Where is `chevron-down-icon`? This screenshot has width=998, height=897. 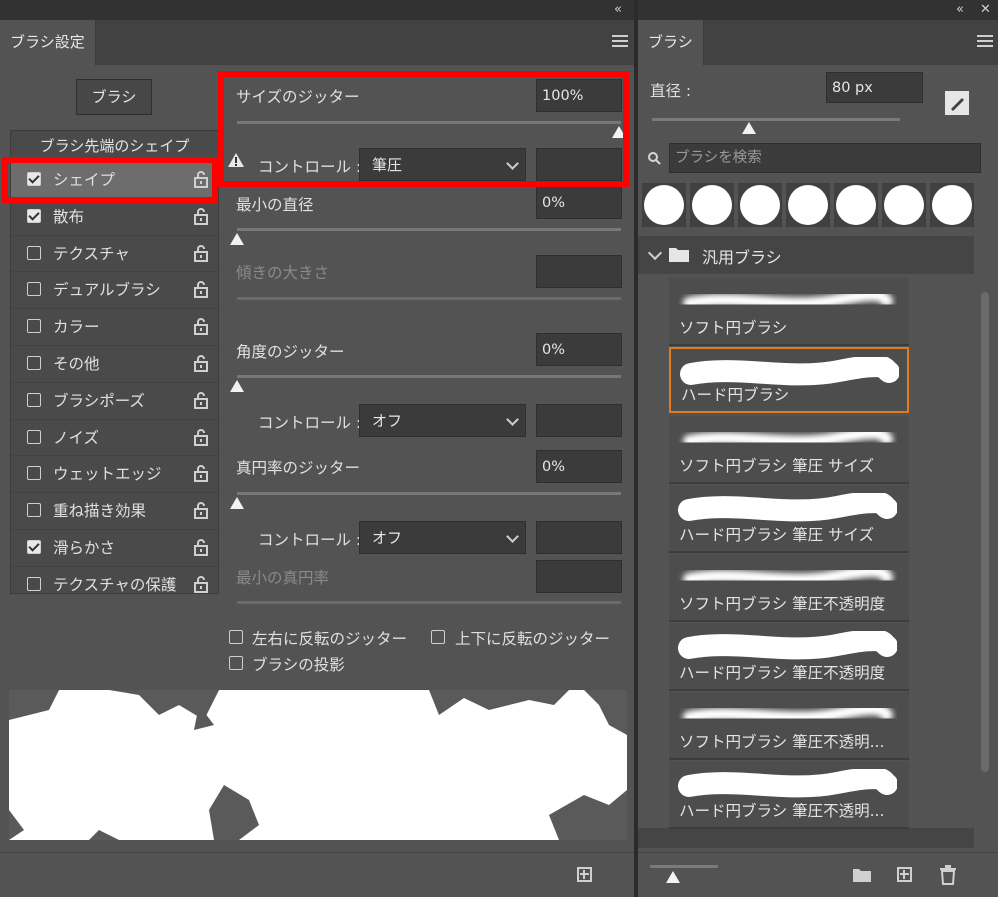
chevron-down-icon is located at coordinates (655, 253).